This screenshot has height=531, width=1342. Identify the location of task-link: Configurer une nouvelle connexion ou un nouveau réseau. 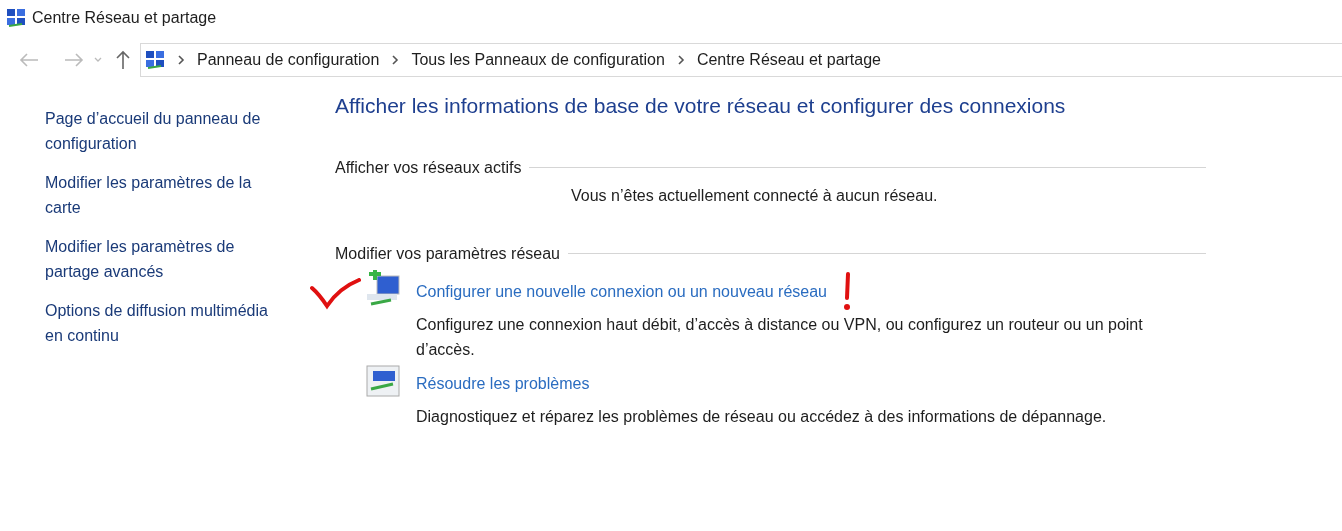
(621, 291).